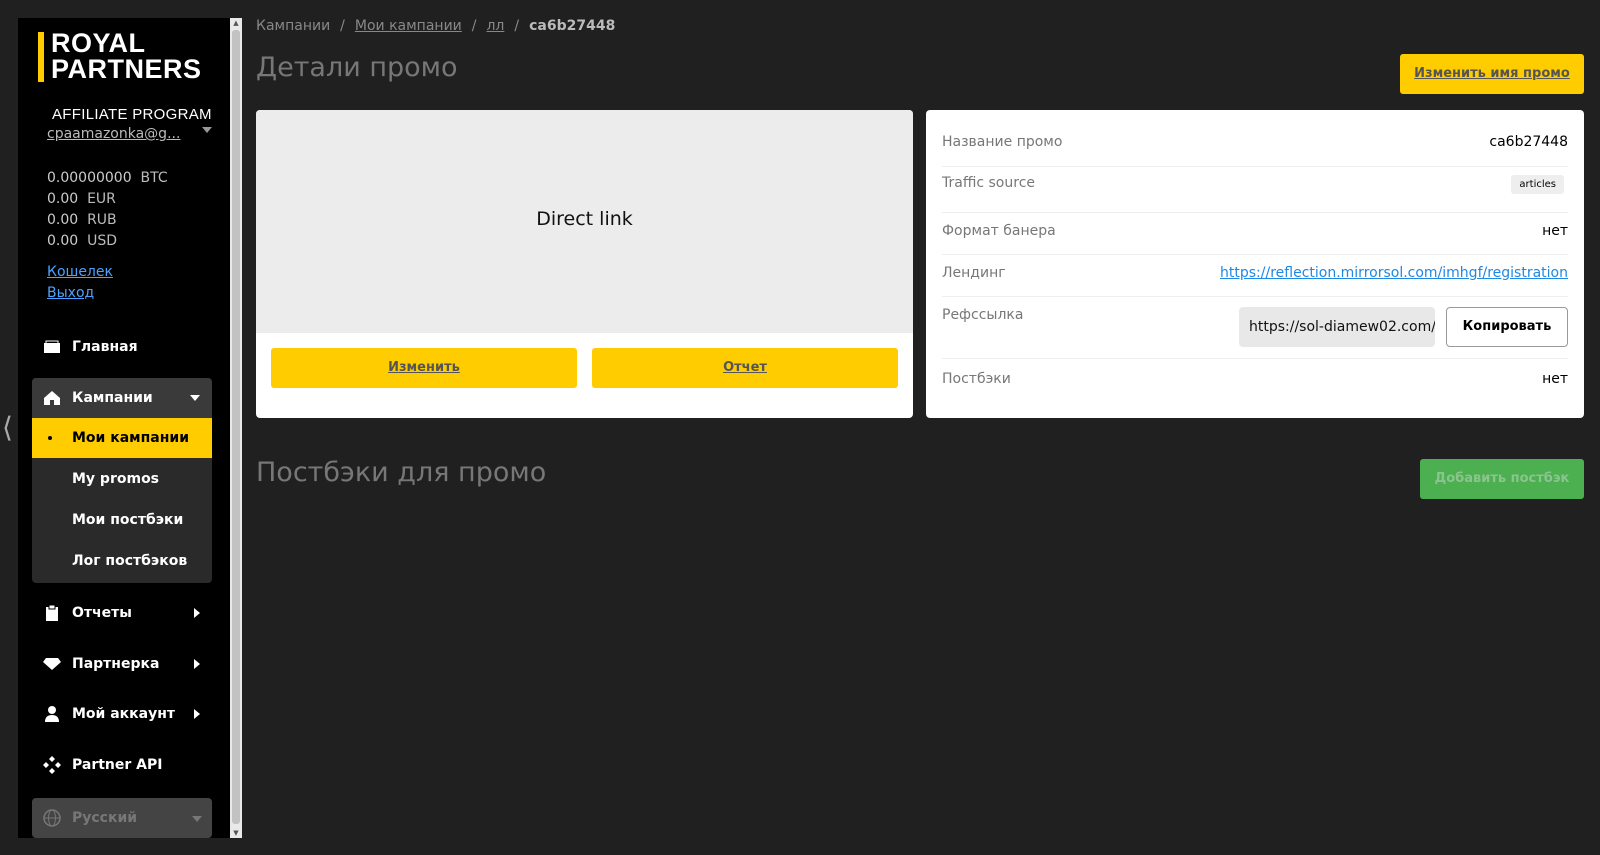  What do you see at coordinates (1555, 379) in the screenshot?
I see `detail-value: нет` at bounding box center [1555, 379].